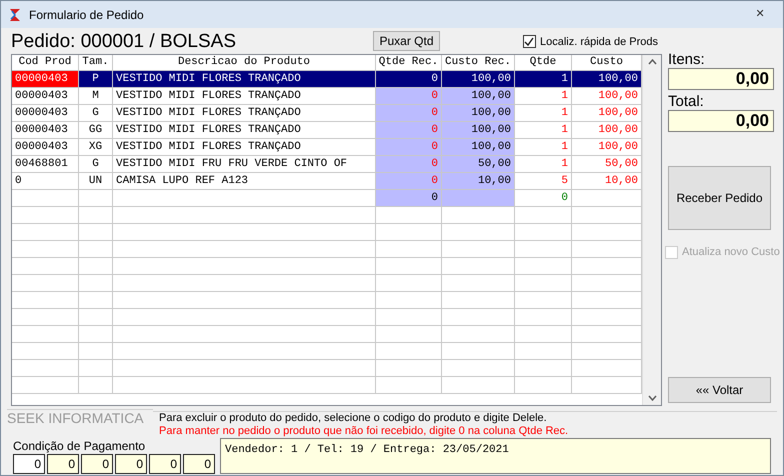 The image size is (784, 476). What do you see at coordinates (406, 41) in the screenshot?
I see `pull-quantity-button: Puxar Qtd` at bounding box center [406, 41].